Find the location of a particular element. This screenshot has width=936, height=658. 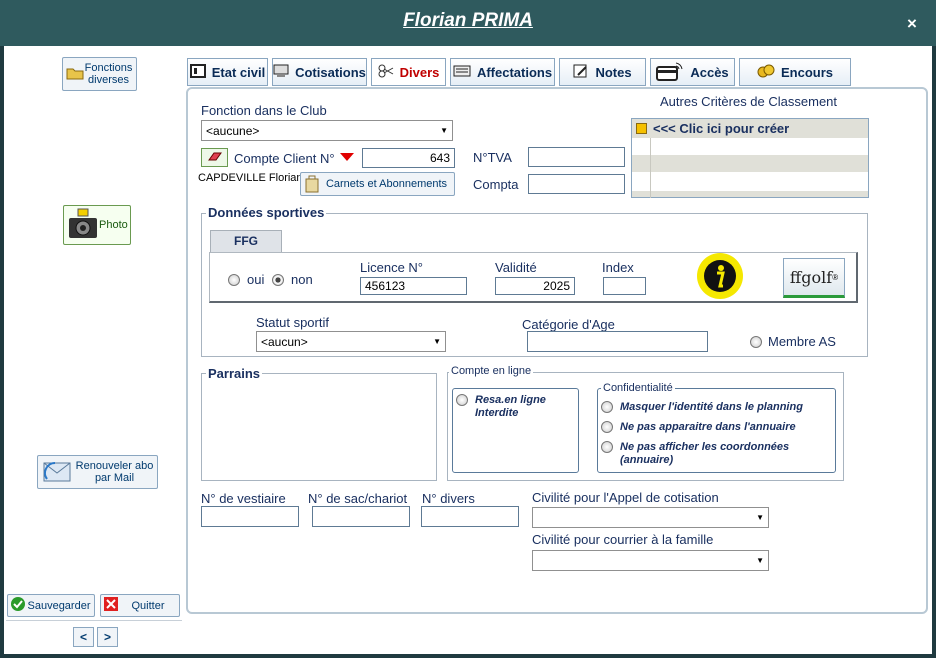

ntva-field is located at coordinates (576, 157).